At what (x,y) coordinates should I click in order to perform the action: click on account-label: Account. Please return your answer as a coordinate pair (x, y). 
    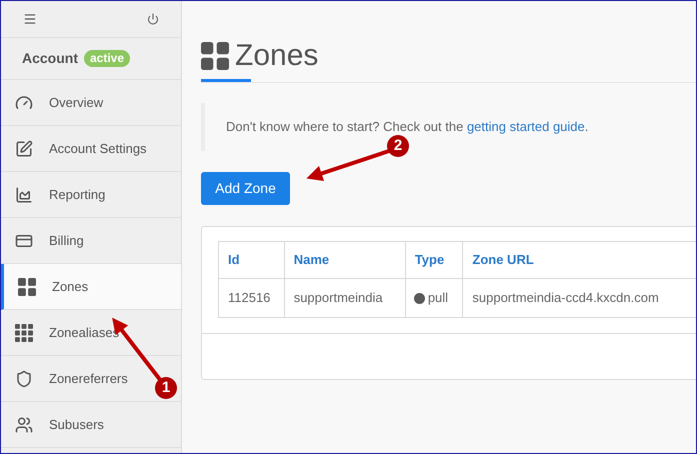
    Looking at the image, I should click on (50, 58).